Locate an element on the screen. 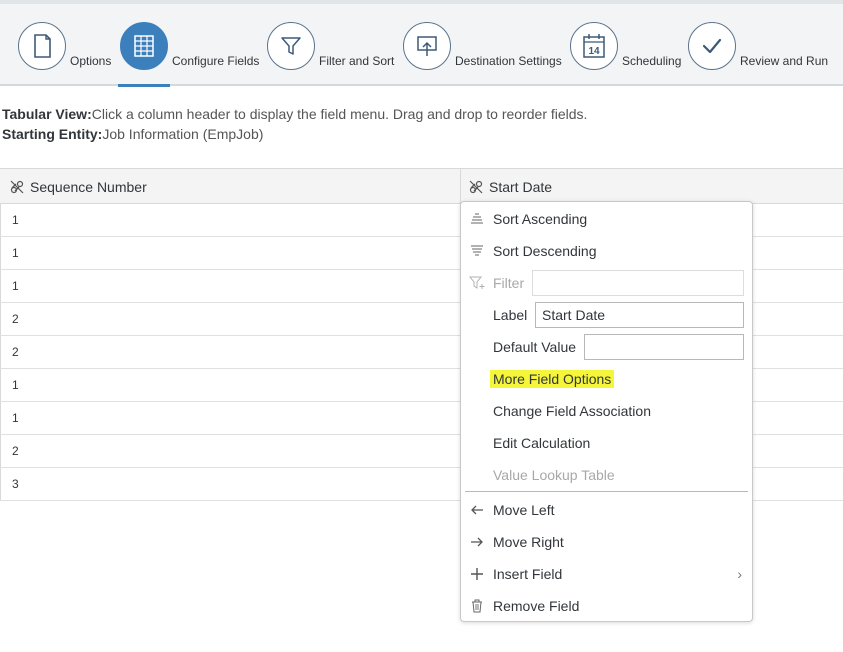  arrow-left-icon is located at coordinates (477, 510).